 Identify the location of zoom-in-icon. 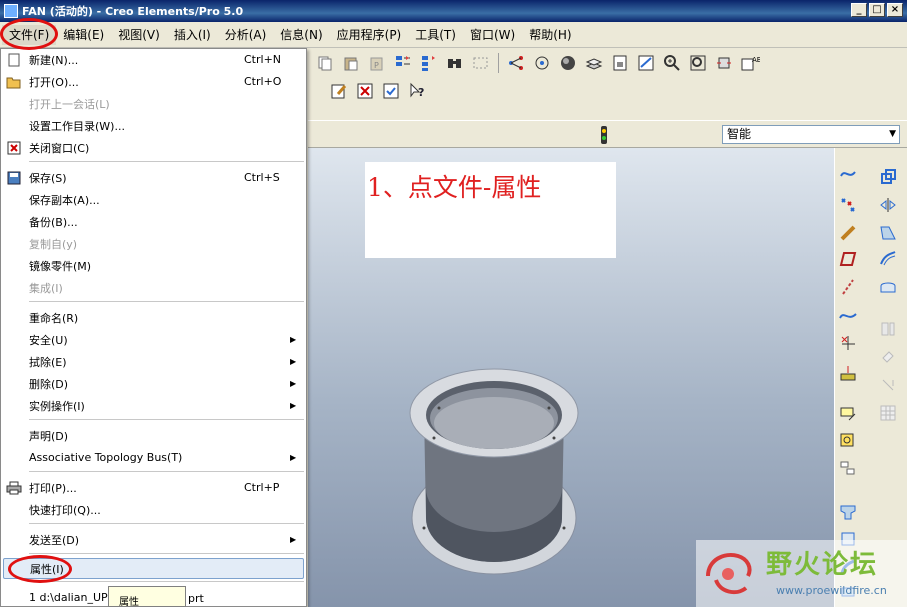
(672, 63).